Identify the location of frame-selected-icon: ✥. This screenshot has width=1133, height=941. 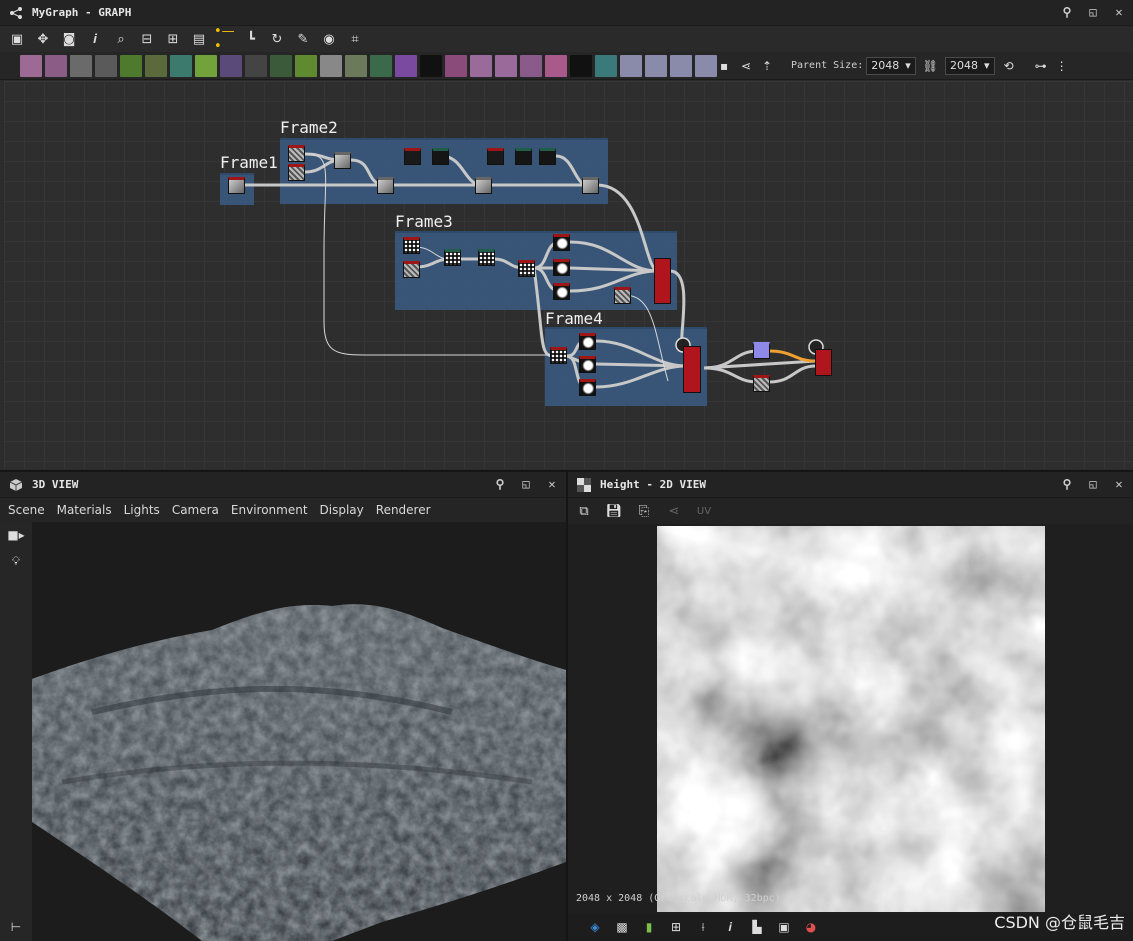
(43, 39).